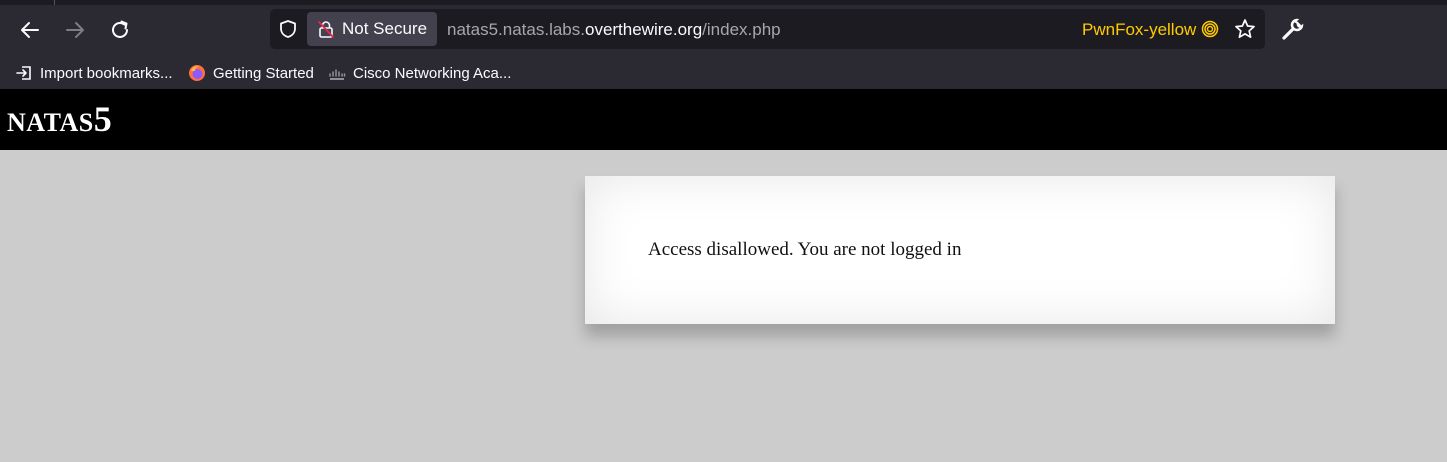 The width and height of the screenshot is (1447, 462). I want to click on page-title: NATAS5, so click(59, 119).